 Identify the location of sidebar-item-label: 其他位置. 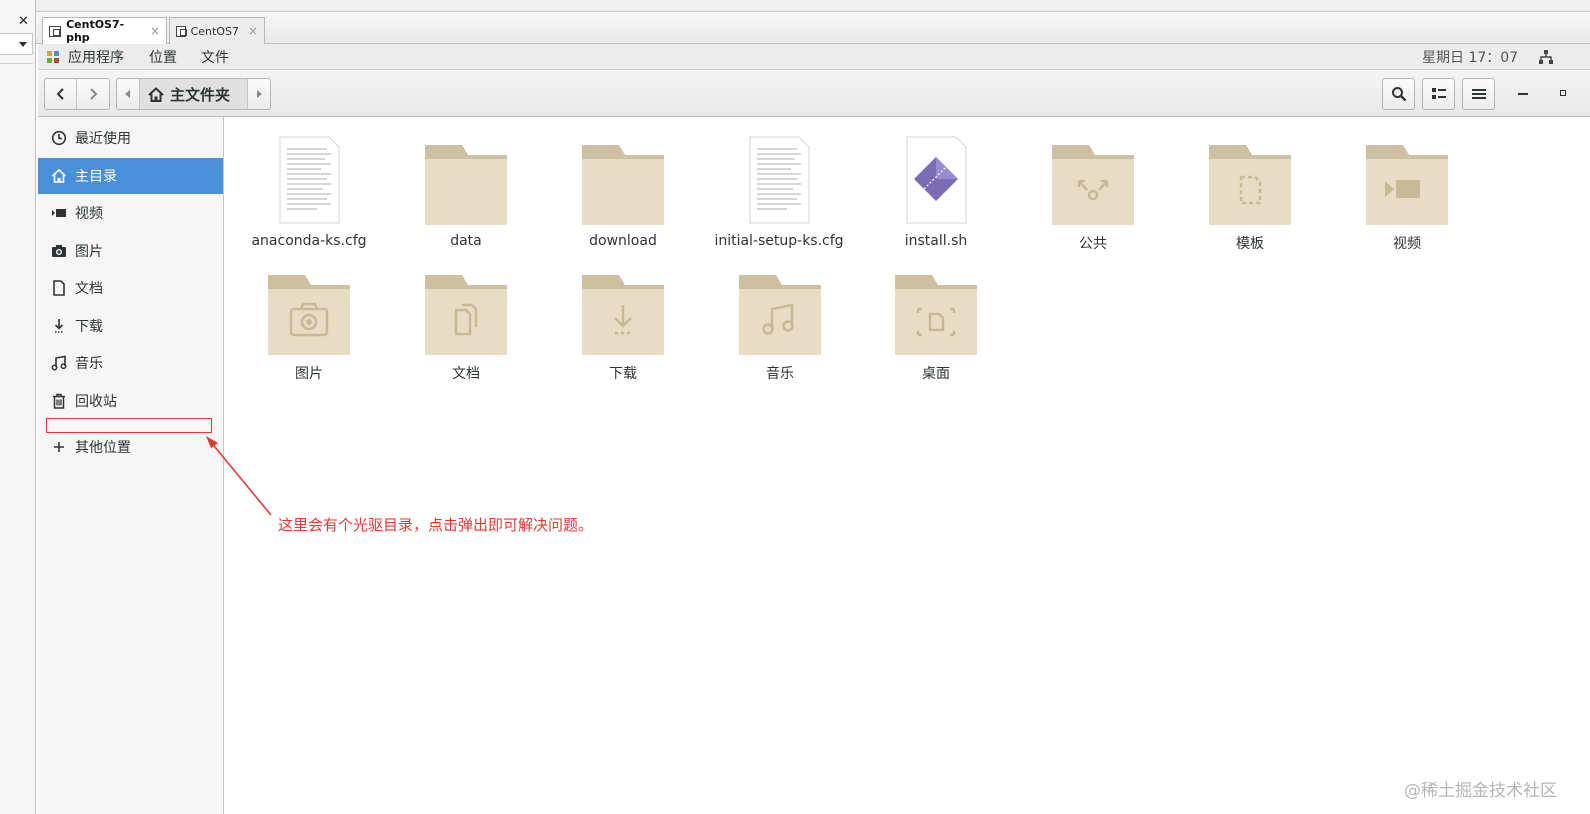
(103, 448).